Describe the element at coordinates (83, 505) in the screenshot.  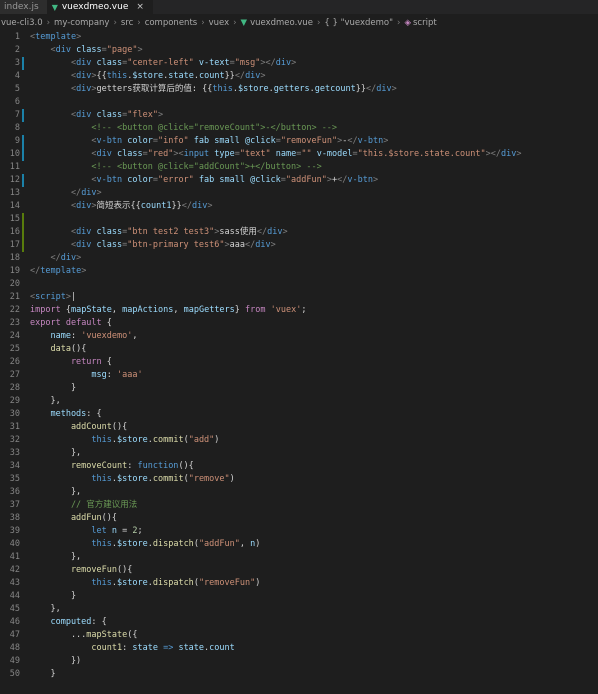
I see `code-text: // 官方建议用法` at that location.